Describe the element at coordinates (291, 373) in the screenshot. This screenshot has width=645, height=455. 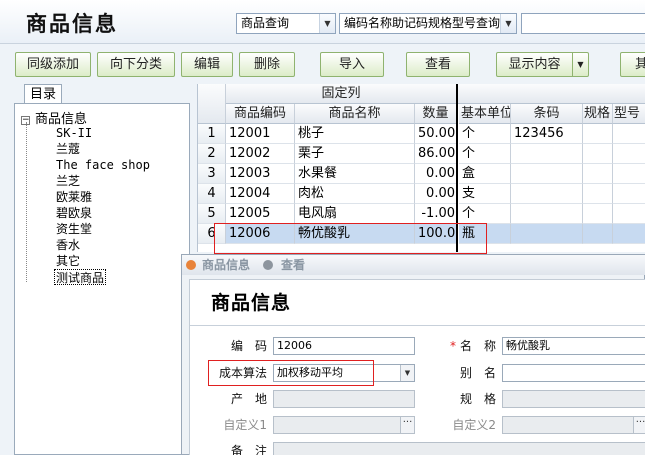
I see `highlight-cost-method` at that location.